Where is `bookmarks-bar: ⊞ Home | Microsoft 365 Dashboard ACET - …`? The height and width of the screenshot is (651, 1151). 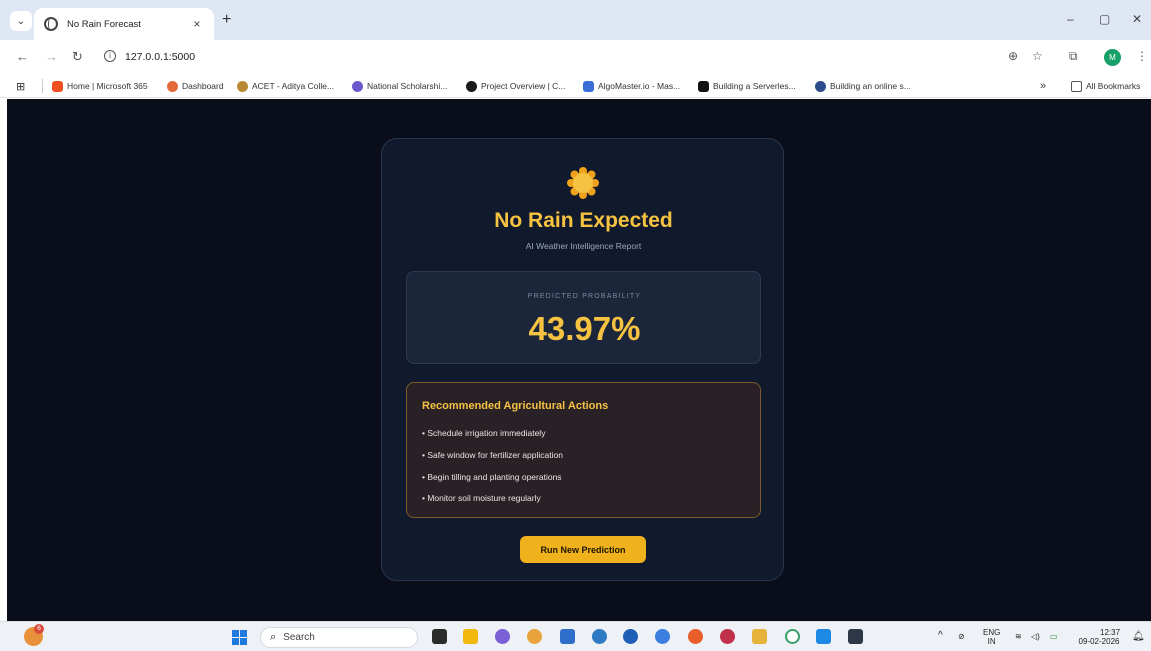
bookmarks-bar: ⊞ Home | Microsoft 365 Dashboard ACET - … is located at coordinates (575, 86).